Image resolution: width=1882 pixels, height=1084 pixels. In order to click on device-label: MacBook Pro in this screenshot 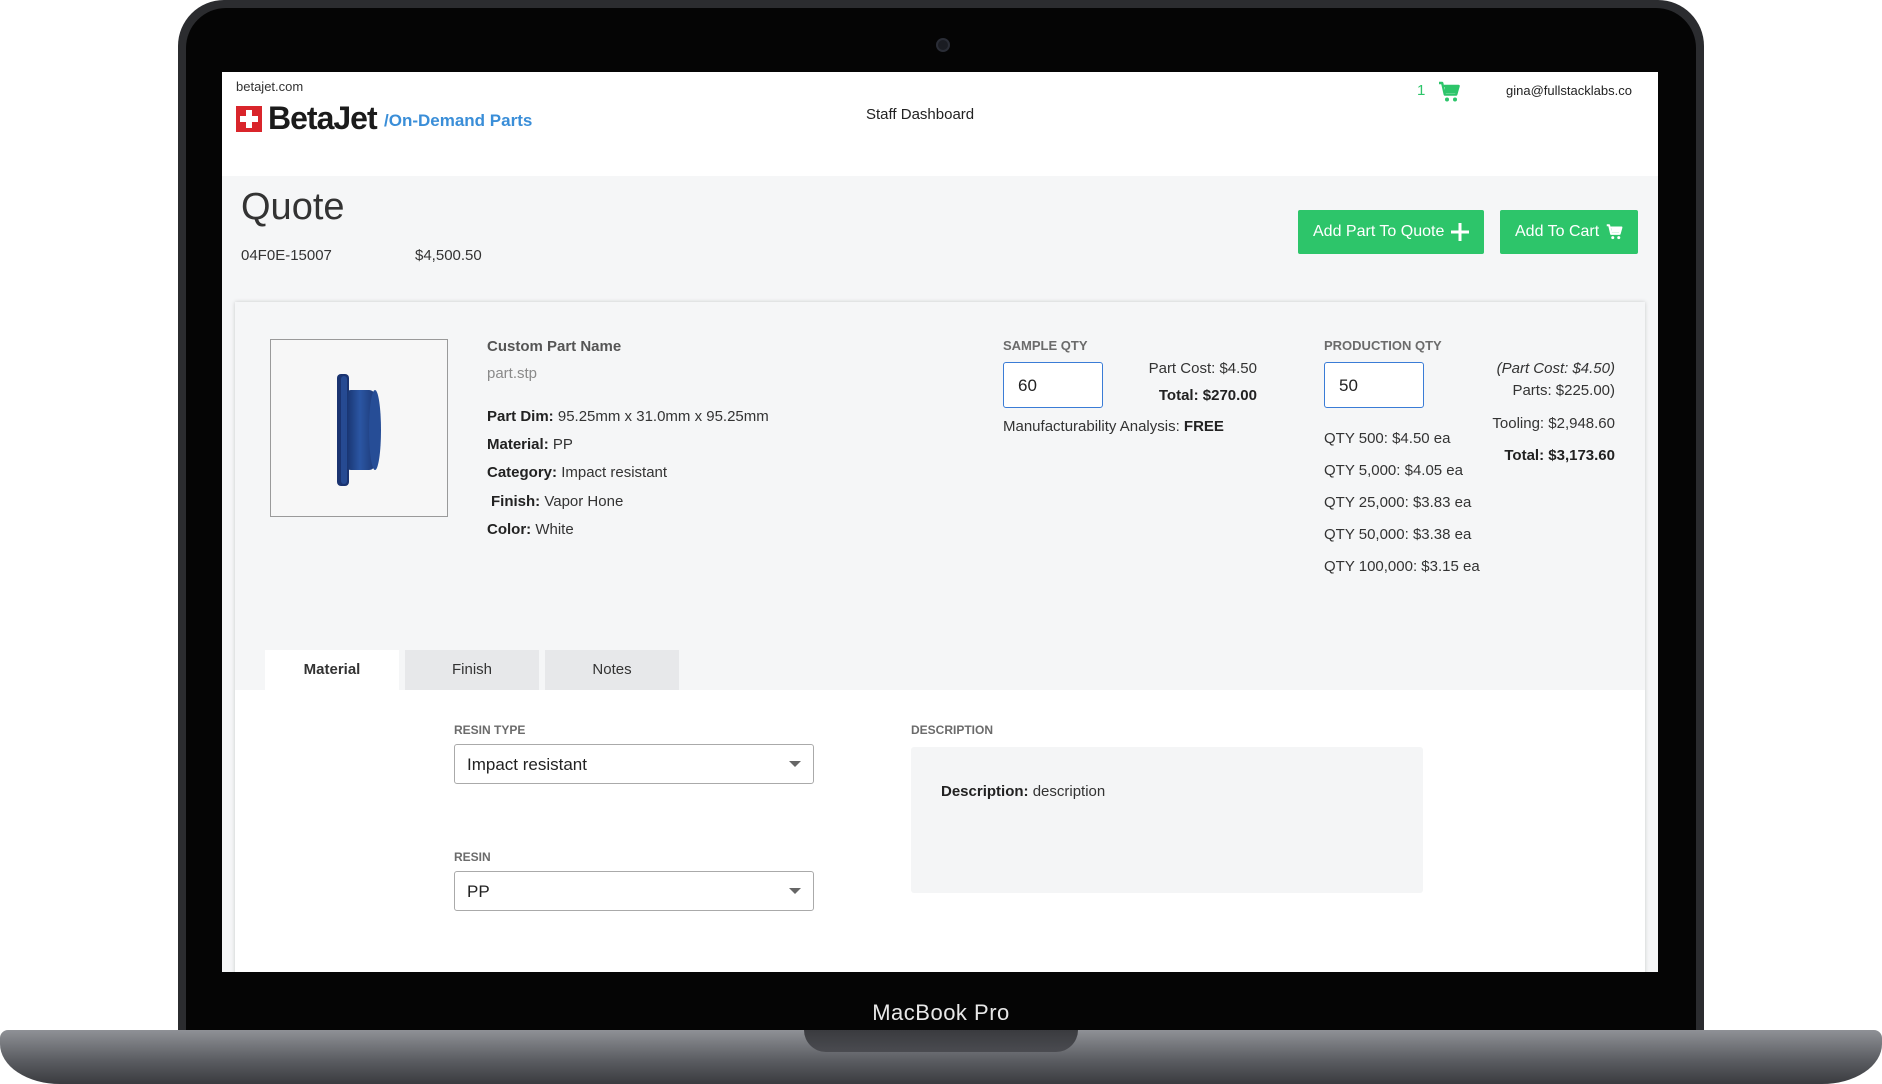, I will do `click(941, 1012)`.